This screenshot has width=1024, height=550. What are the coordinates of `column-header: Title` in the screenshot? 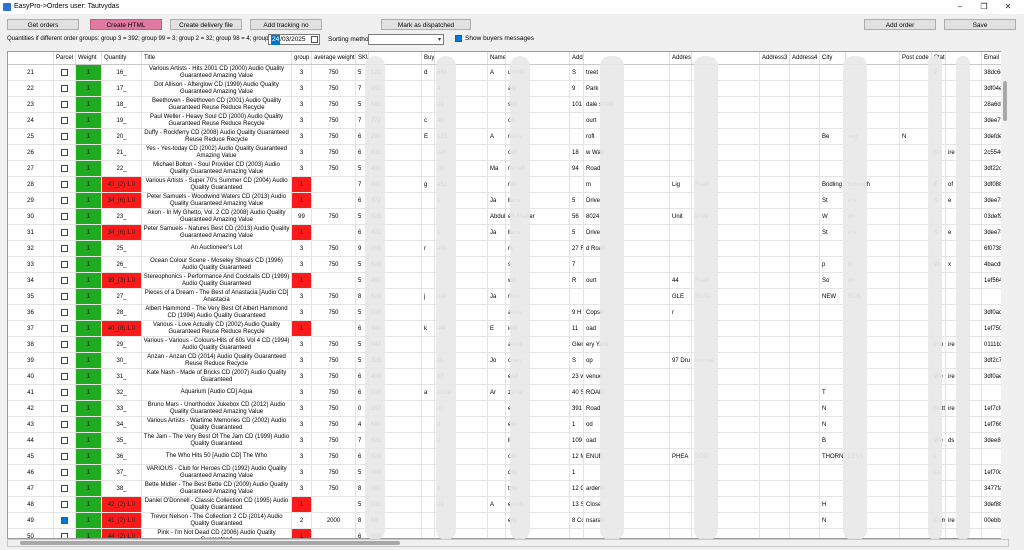 It's located at (217, 58).